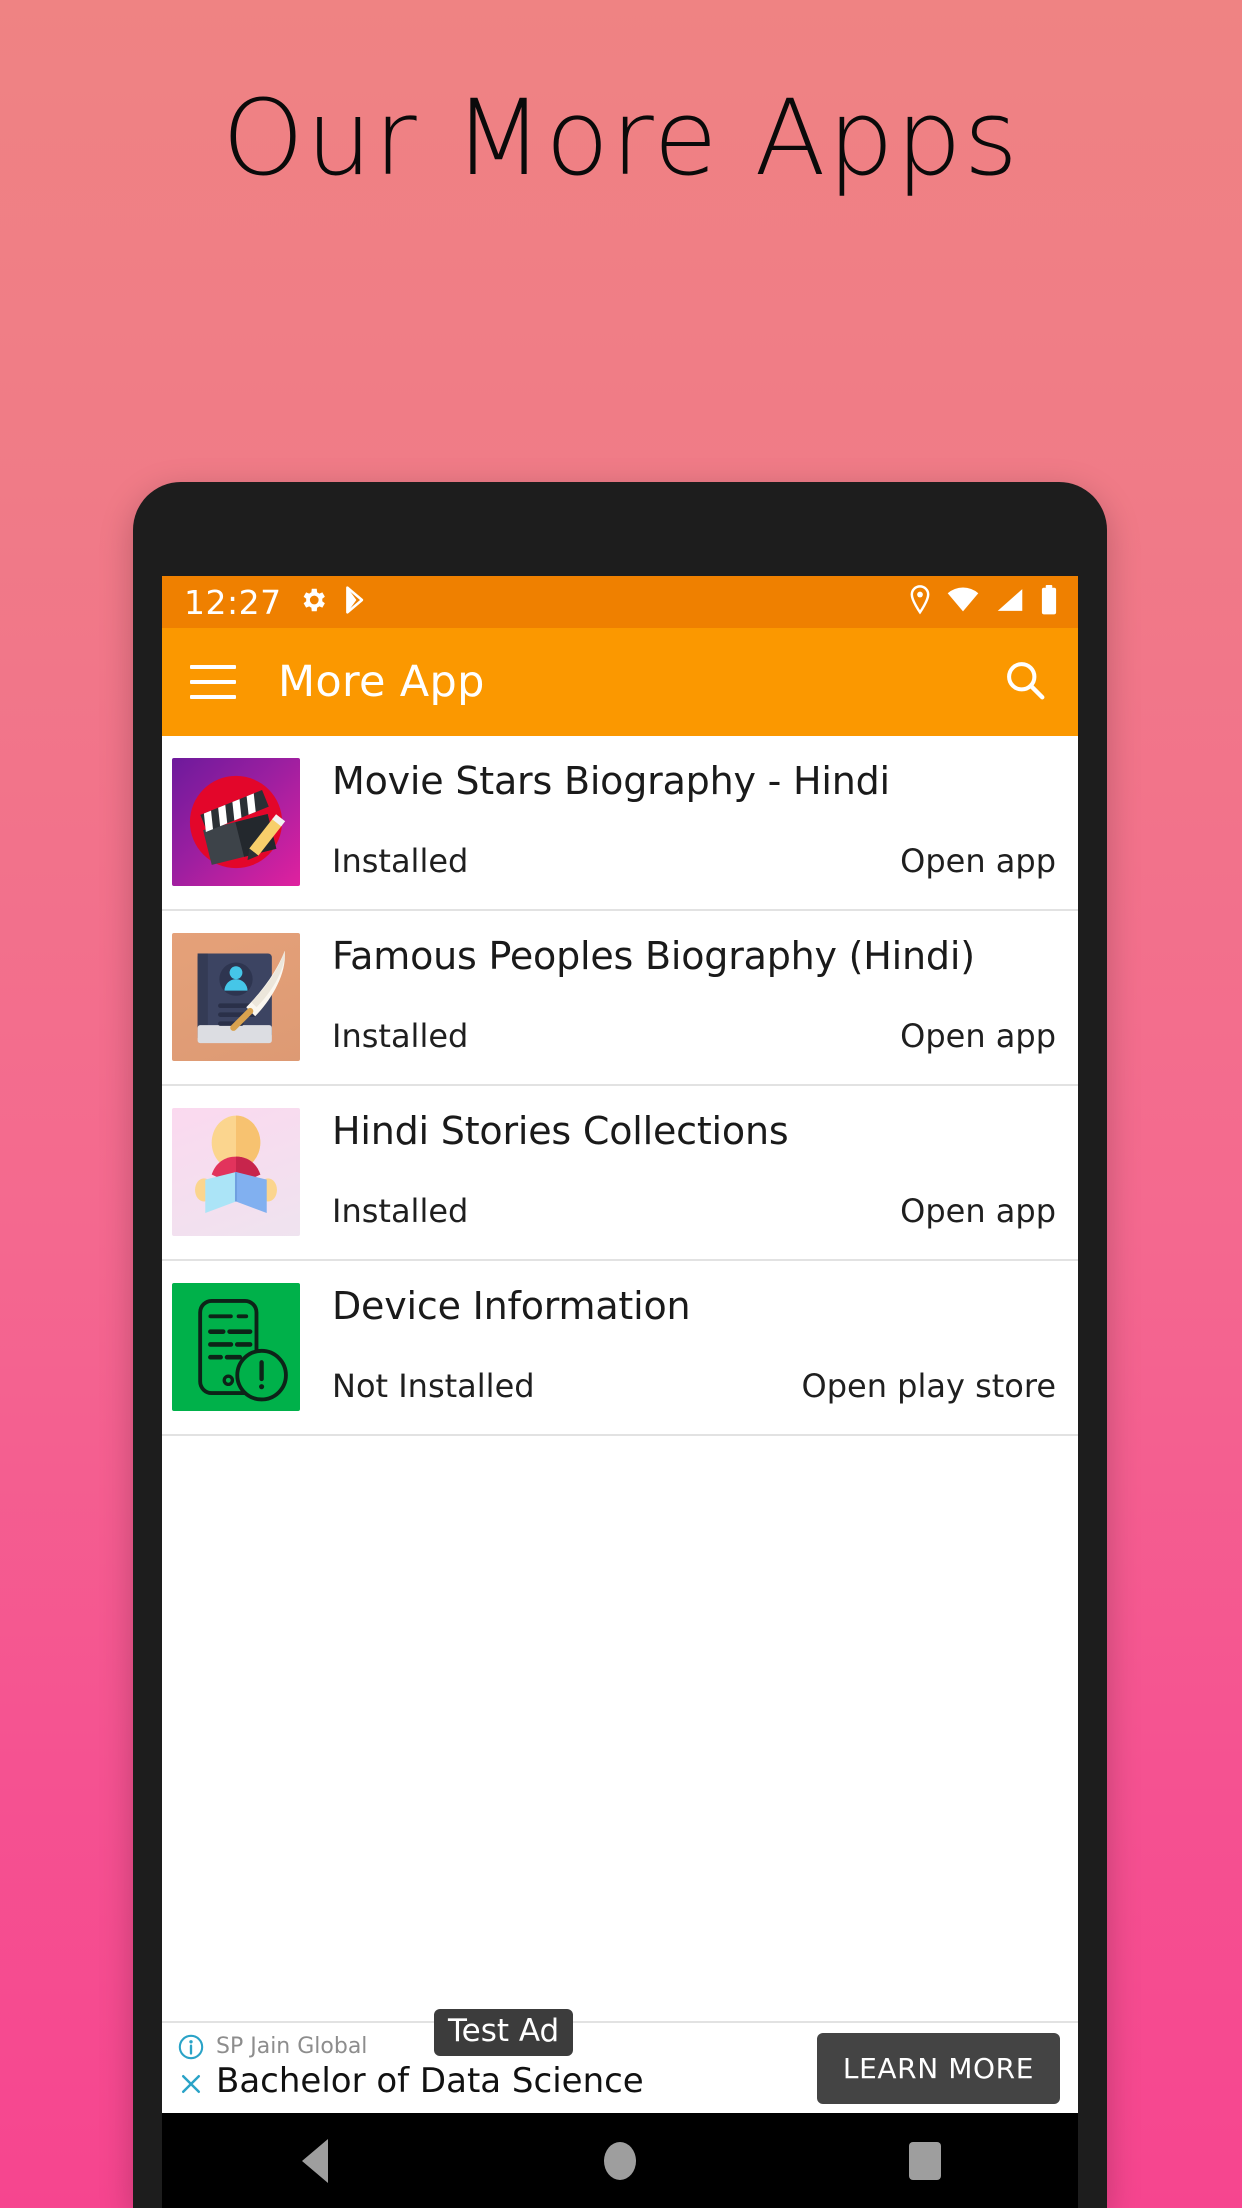 The image size is (1242, 2208). Describe the element at coordinates (236, 997) in the screenshot. I see `biography-book-quill-icon` at that location.